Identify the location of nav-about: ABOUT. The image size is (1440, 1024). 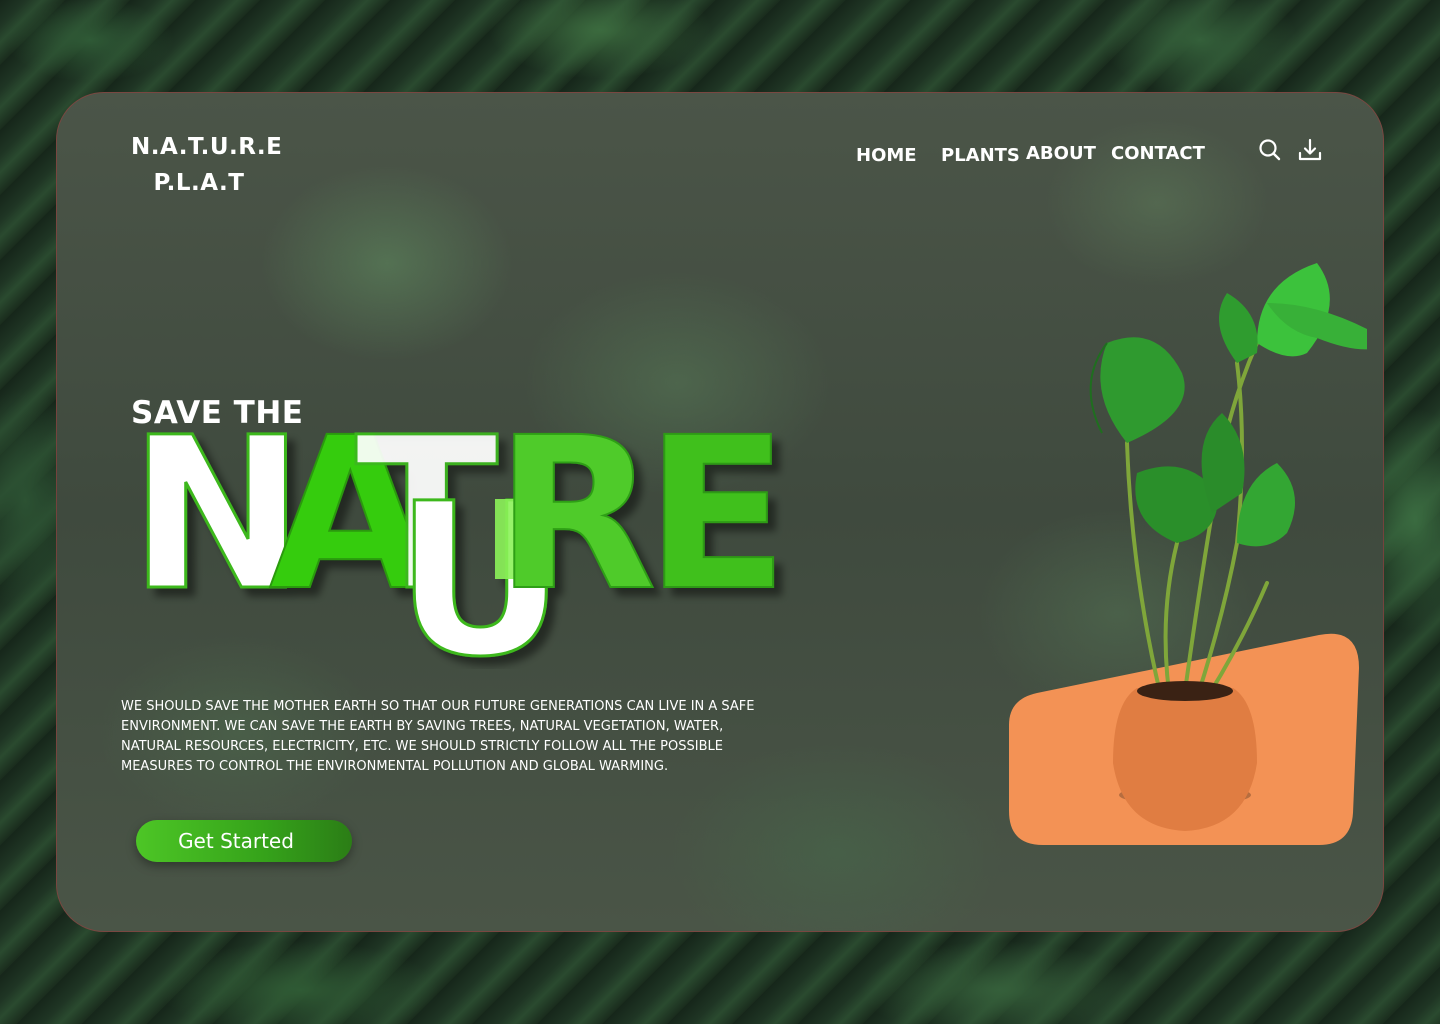
(1061, 153).